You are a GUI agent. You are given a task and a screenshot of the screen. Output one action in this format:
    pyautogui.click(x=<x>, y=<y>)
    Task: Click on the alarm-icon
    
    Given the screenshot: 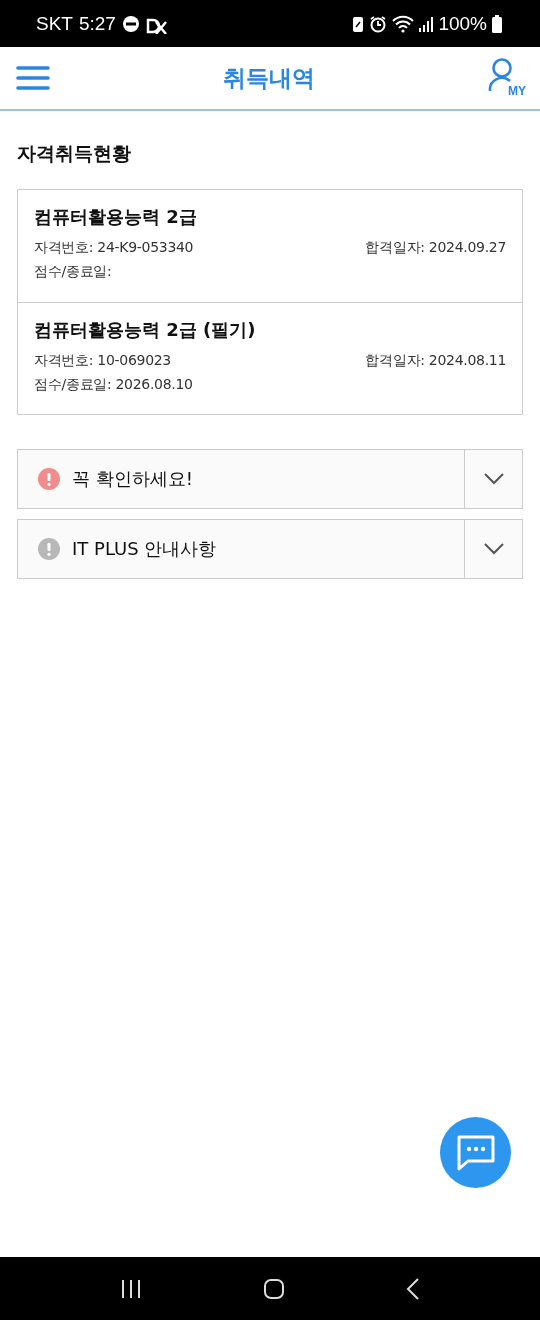 What is the action you would take?
    pyautogui.click(x=378, y=23)
    